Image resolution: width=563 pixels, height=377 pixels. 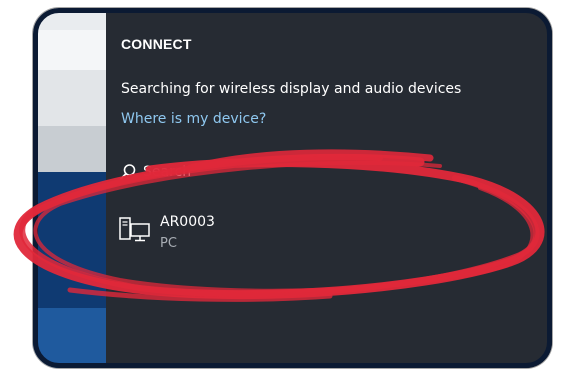 What do you see at coordinates (168, 243) in the screenshot?
I see `device-type: PC` at bounding box center [168, 243].